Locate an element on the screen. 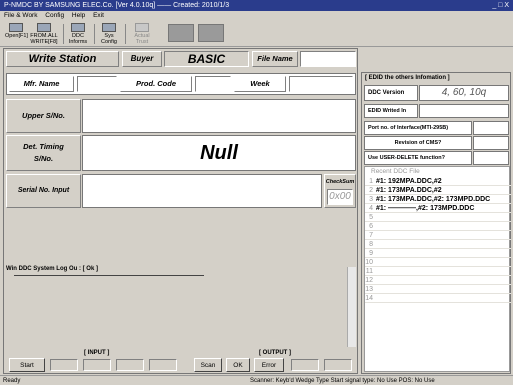  menu-bar: File & Work Config Help Exit is located at coordinates (256, 16).